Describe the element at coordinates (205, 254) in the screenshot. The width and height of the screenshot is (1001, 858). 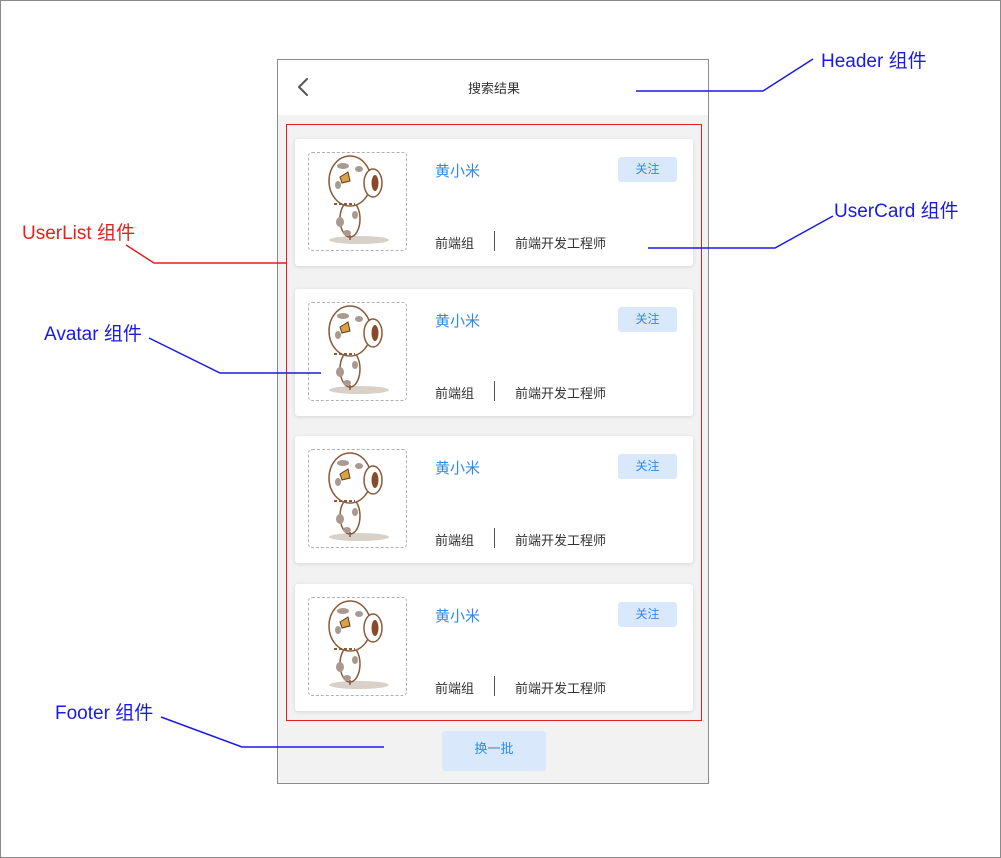
I see `userlist-leader-line` at that location.